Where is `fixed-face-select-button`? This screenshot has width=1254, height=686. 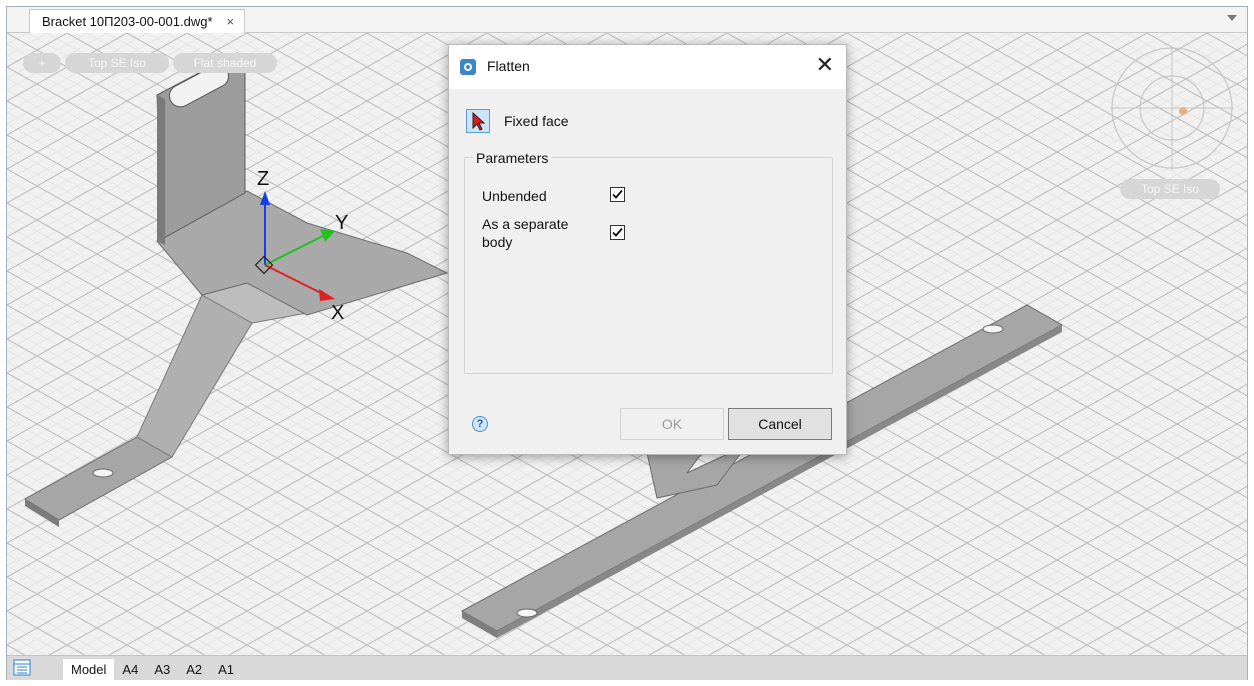 fixed-face-select-button is located at coordinates (478, 121).